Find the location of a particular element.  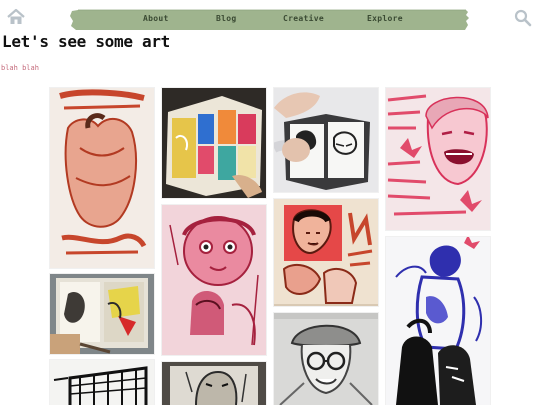

gallery-image-bw-structure is located at coordinates (102, 382).